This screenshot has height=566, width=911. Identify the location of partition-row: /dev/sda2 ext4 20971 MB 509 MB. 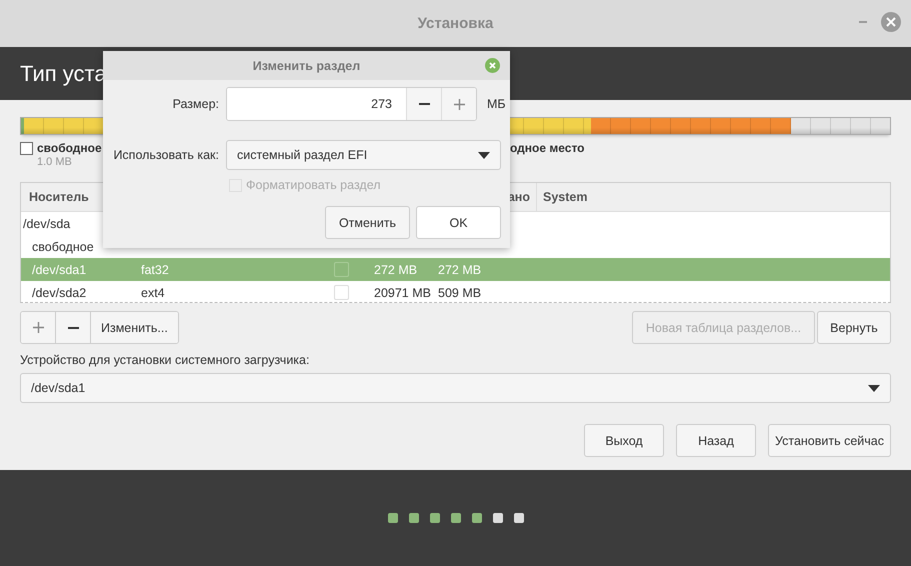
(455, 292).